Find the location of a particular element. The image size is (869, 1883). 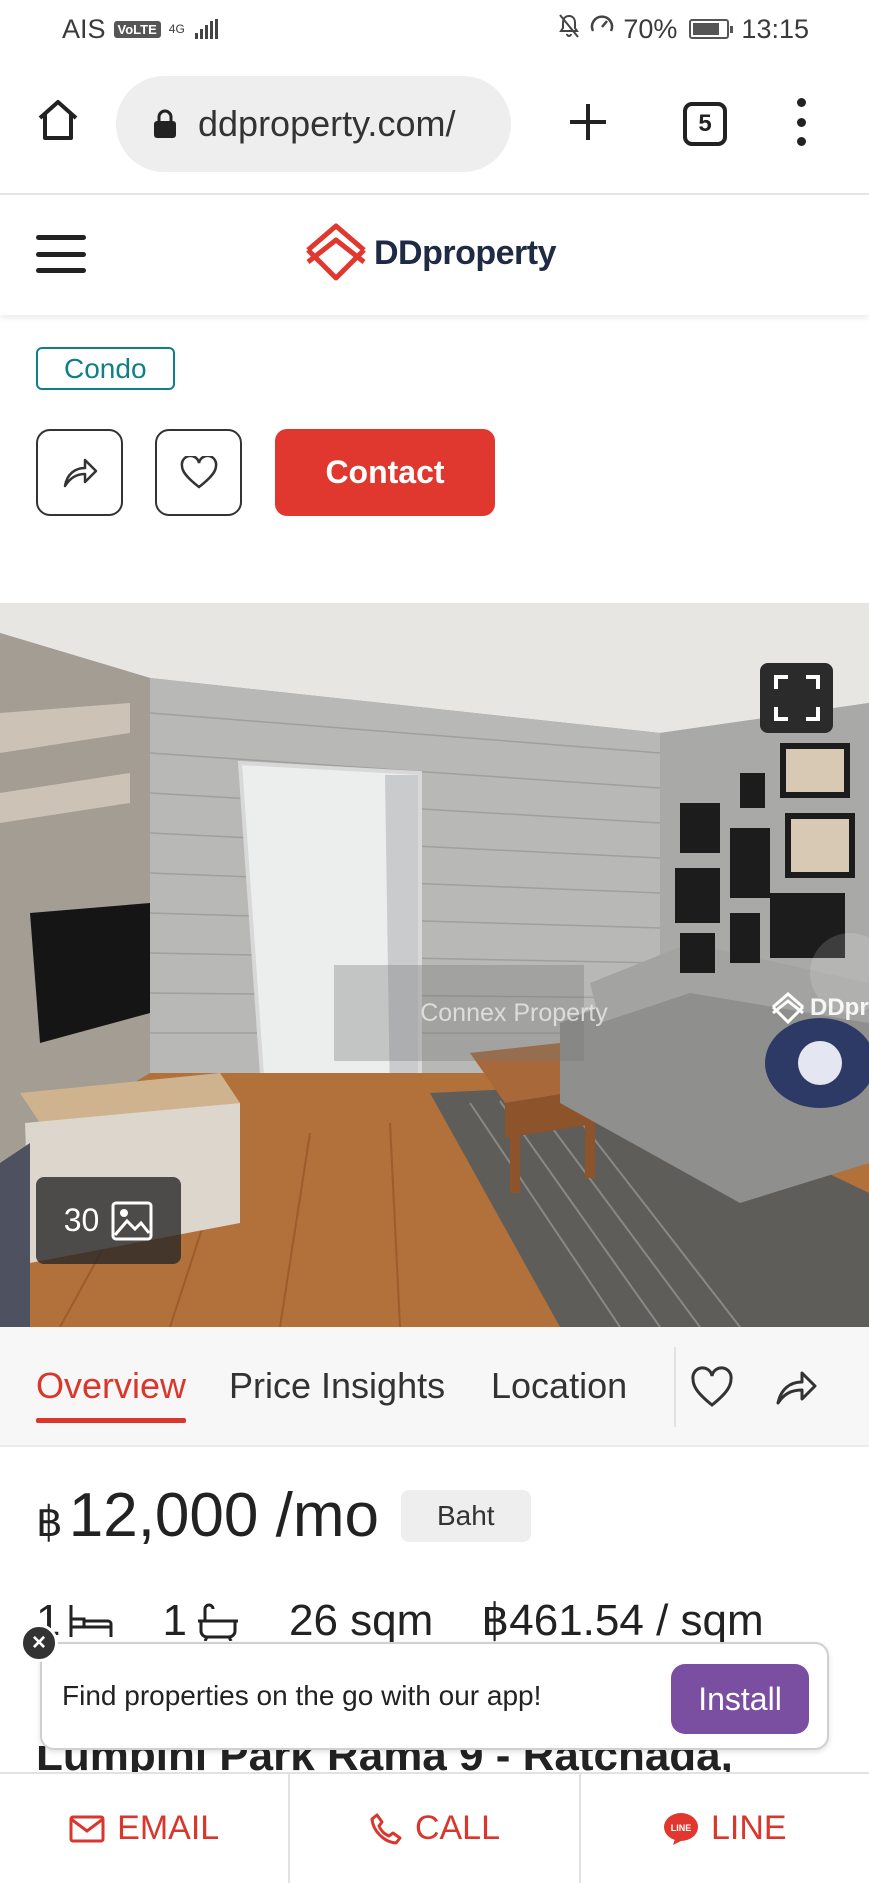

brand-name: DDproperty is located at coordinates (465, 252).